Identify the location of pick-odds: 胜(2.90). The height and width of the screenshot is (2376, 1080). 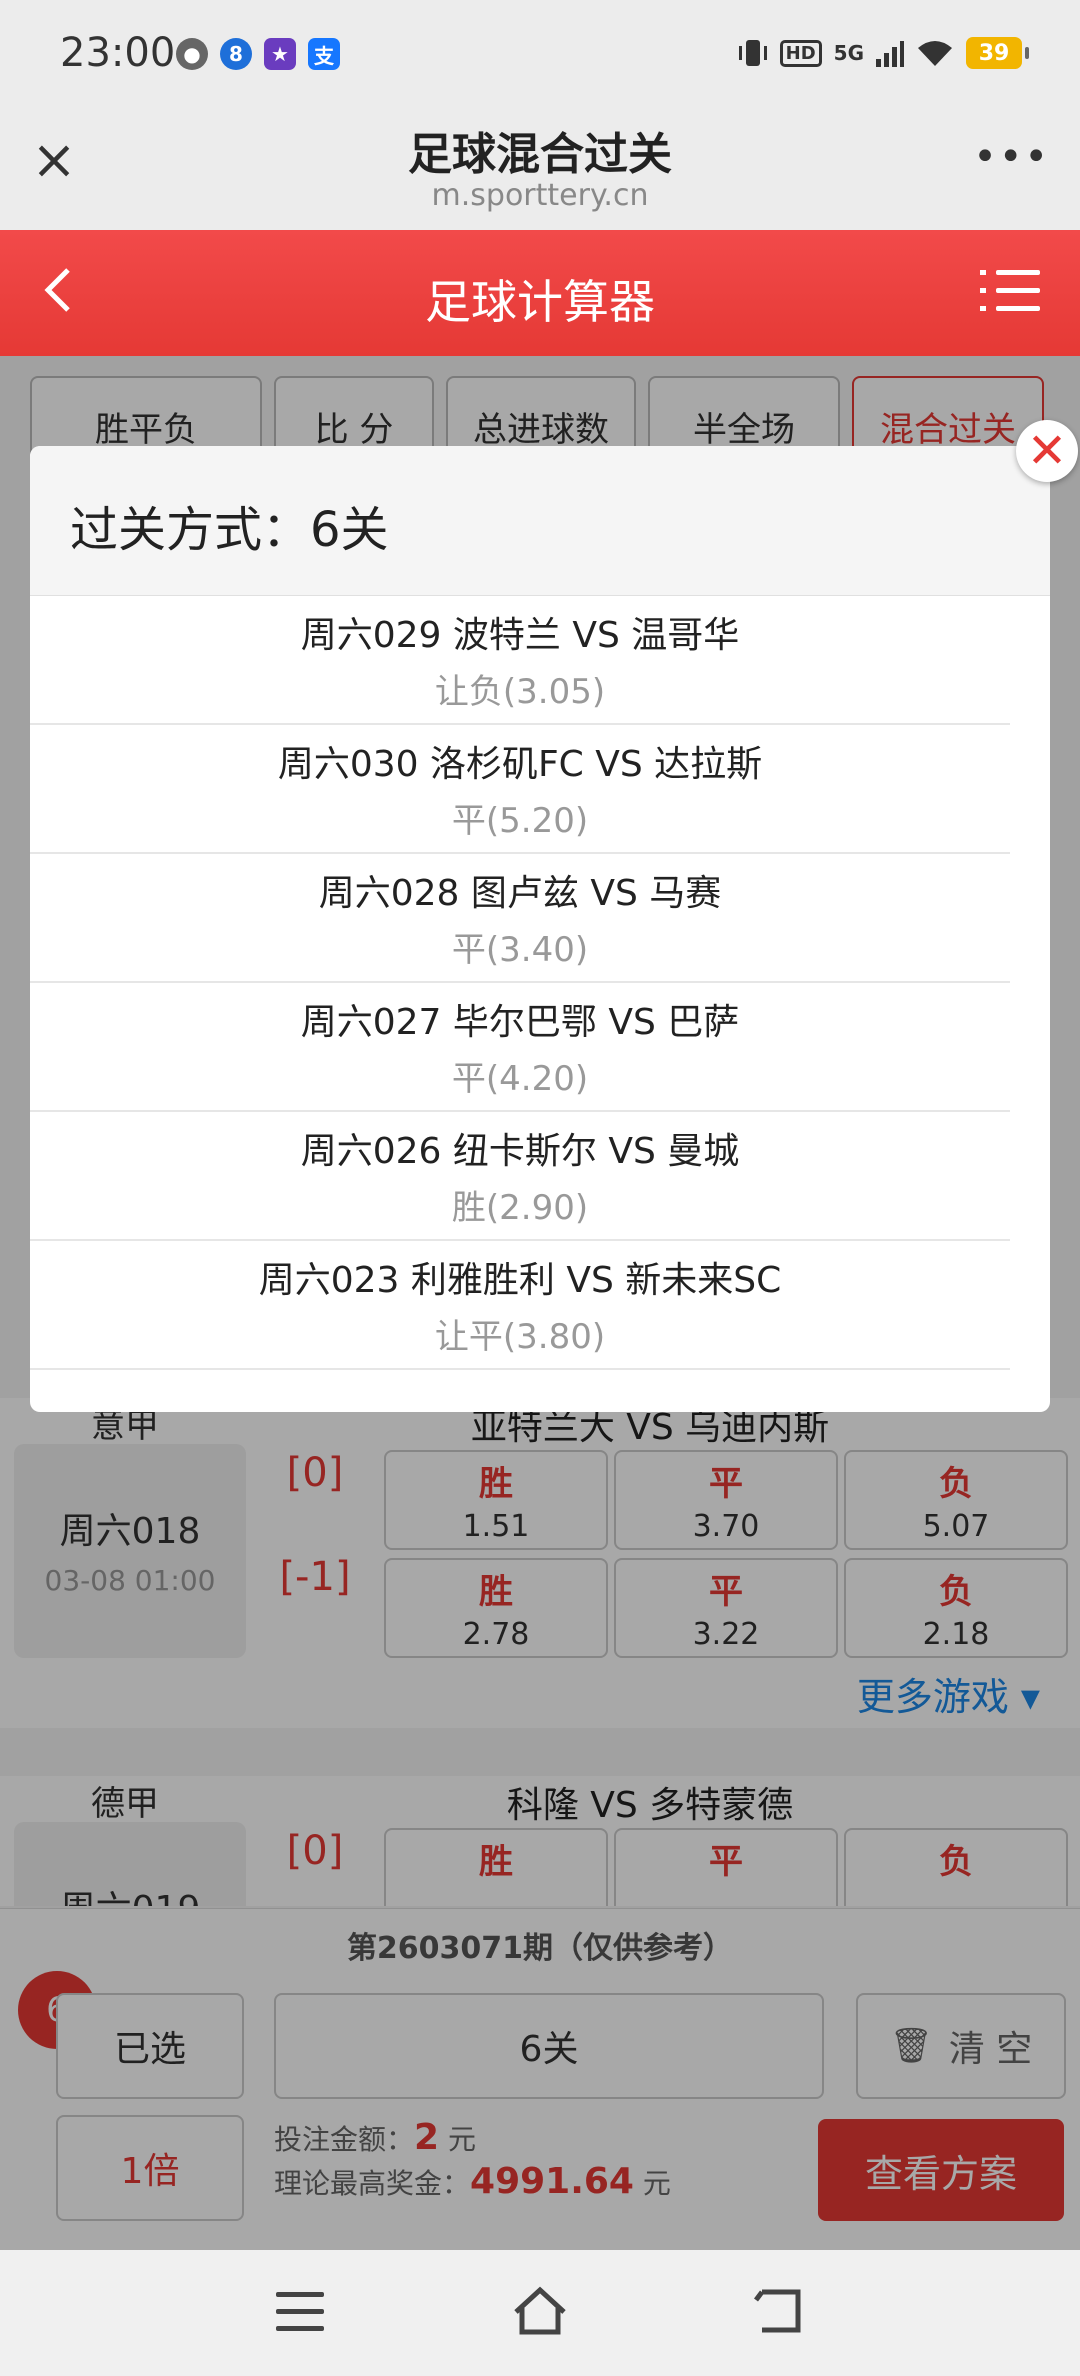
(520, 1208).